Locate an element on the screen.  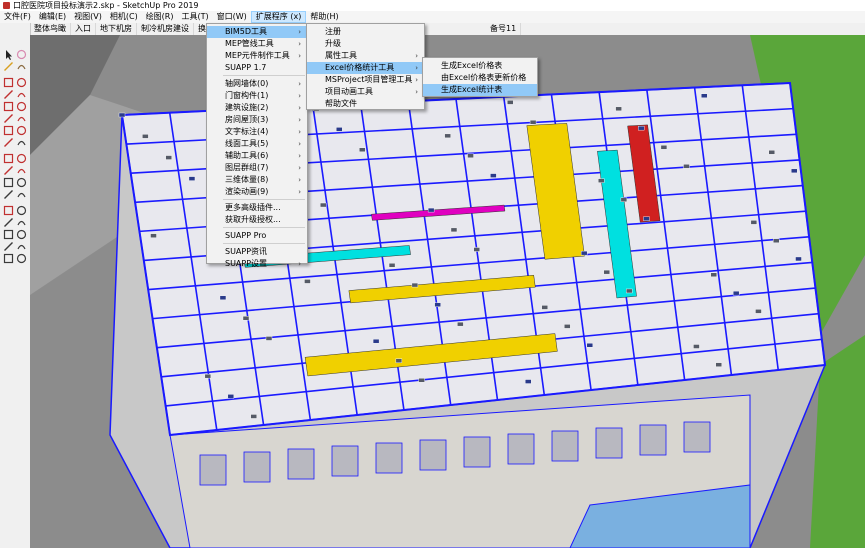
menu-option: 门窗构件(1) › is located at coordinates (257, 96).